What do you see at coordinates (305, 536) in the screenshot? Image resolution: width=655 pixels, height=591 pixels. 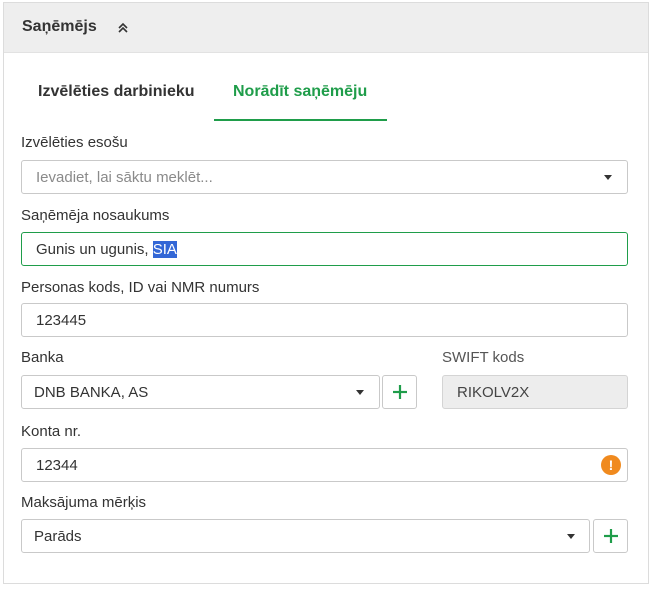 I see `purpose-select: Parāds` at bounding box center [305, 536].